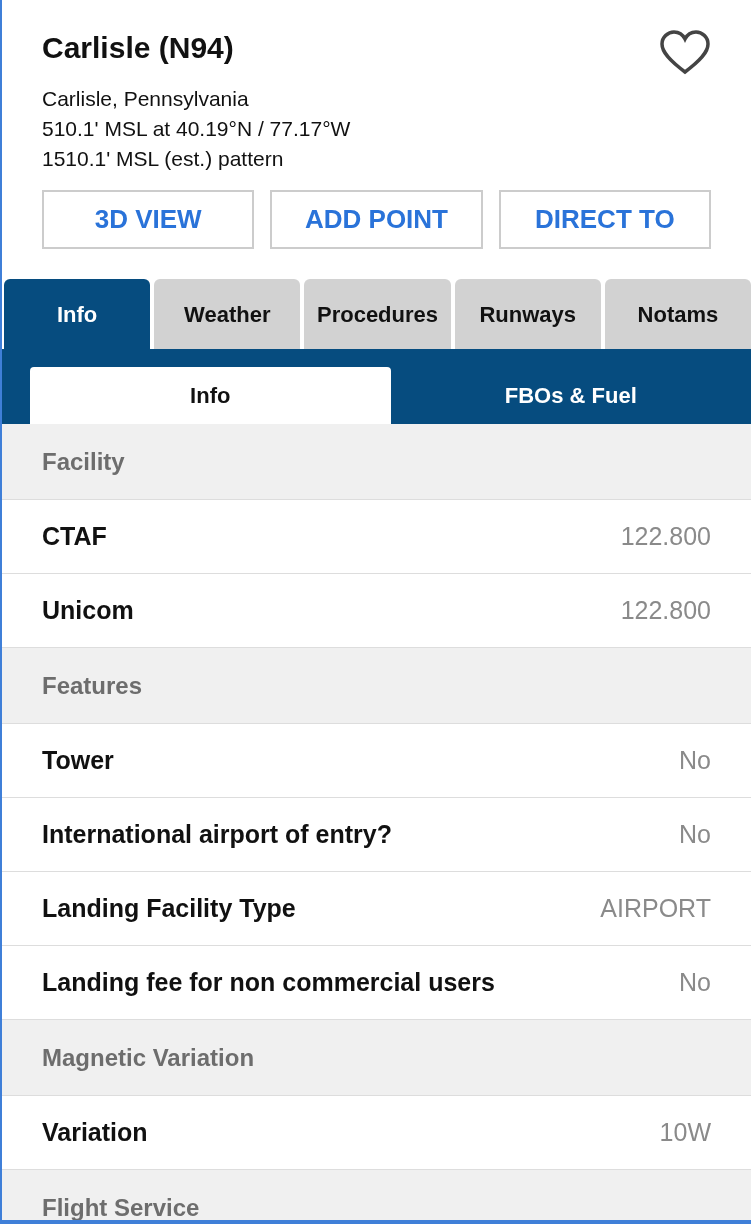  Describe the element at coordinates (527, 314) in the screenshot. I see `tab: Runways` at that location.